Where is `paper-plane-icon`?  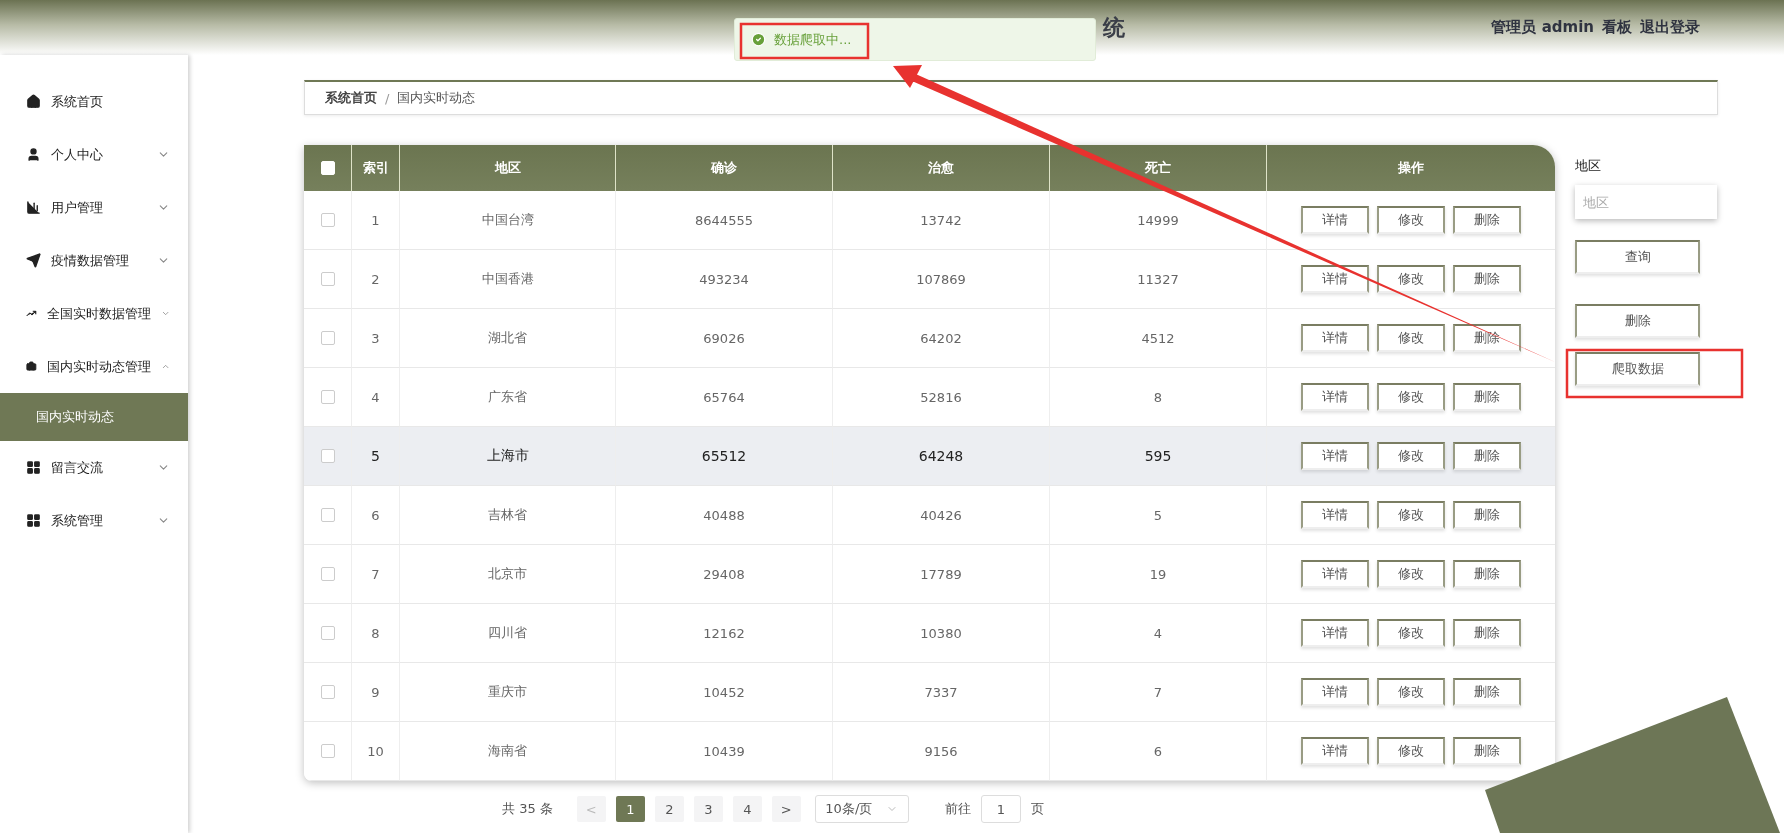
paper-plane-icon is located at coordinates (33, 260).